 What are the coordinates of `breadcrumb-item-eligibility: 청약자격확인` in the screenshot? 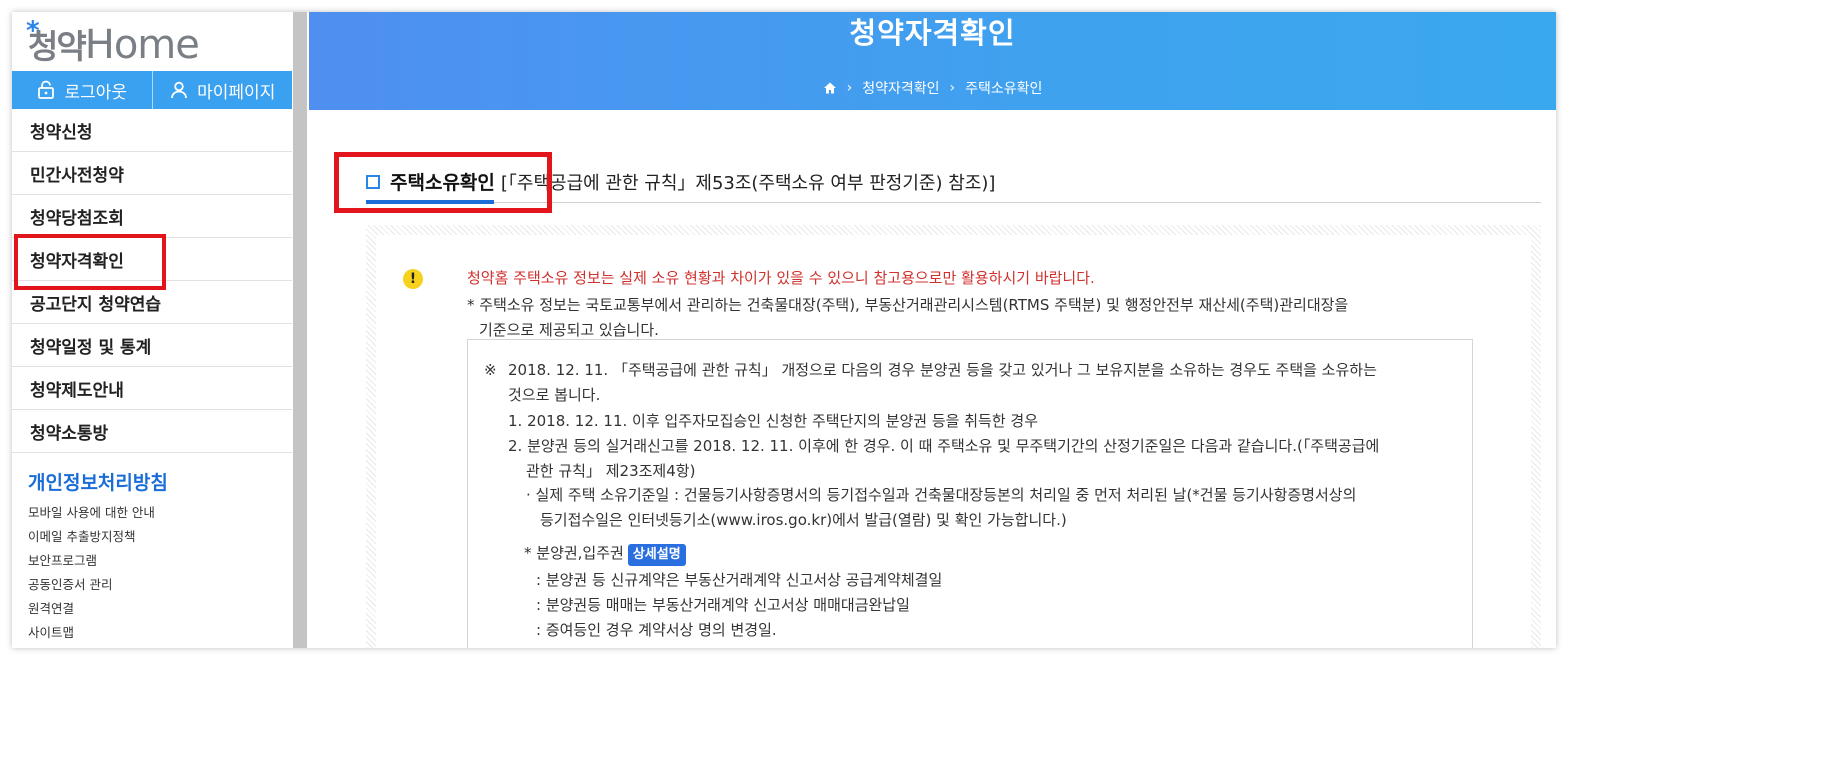 It's located at (900, 88).